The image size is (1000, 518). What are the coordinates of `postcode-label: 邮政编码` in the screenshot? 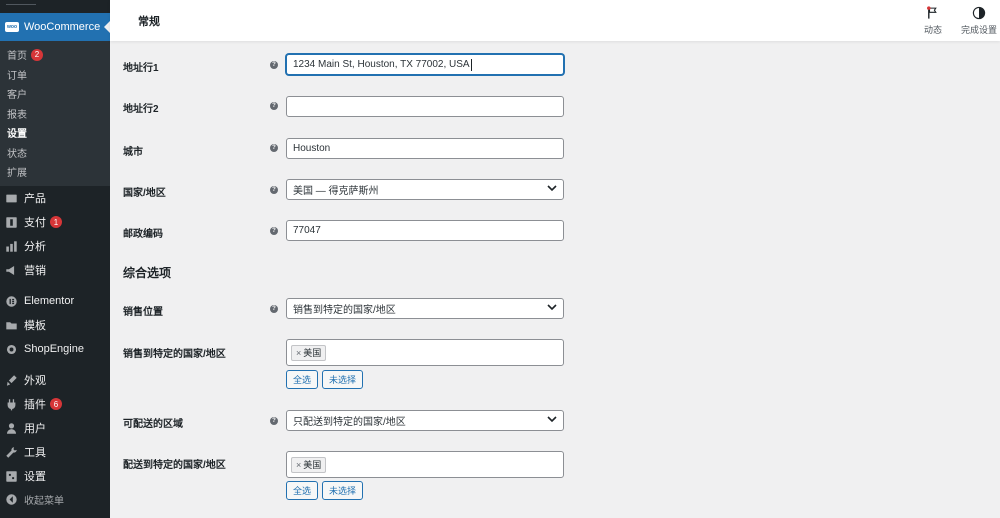 It's located at (143, 234).